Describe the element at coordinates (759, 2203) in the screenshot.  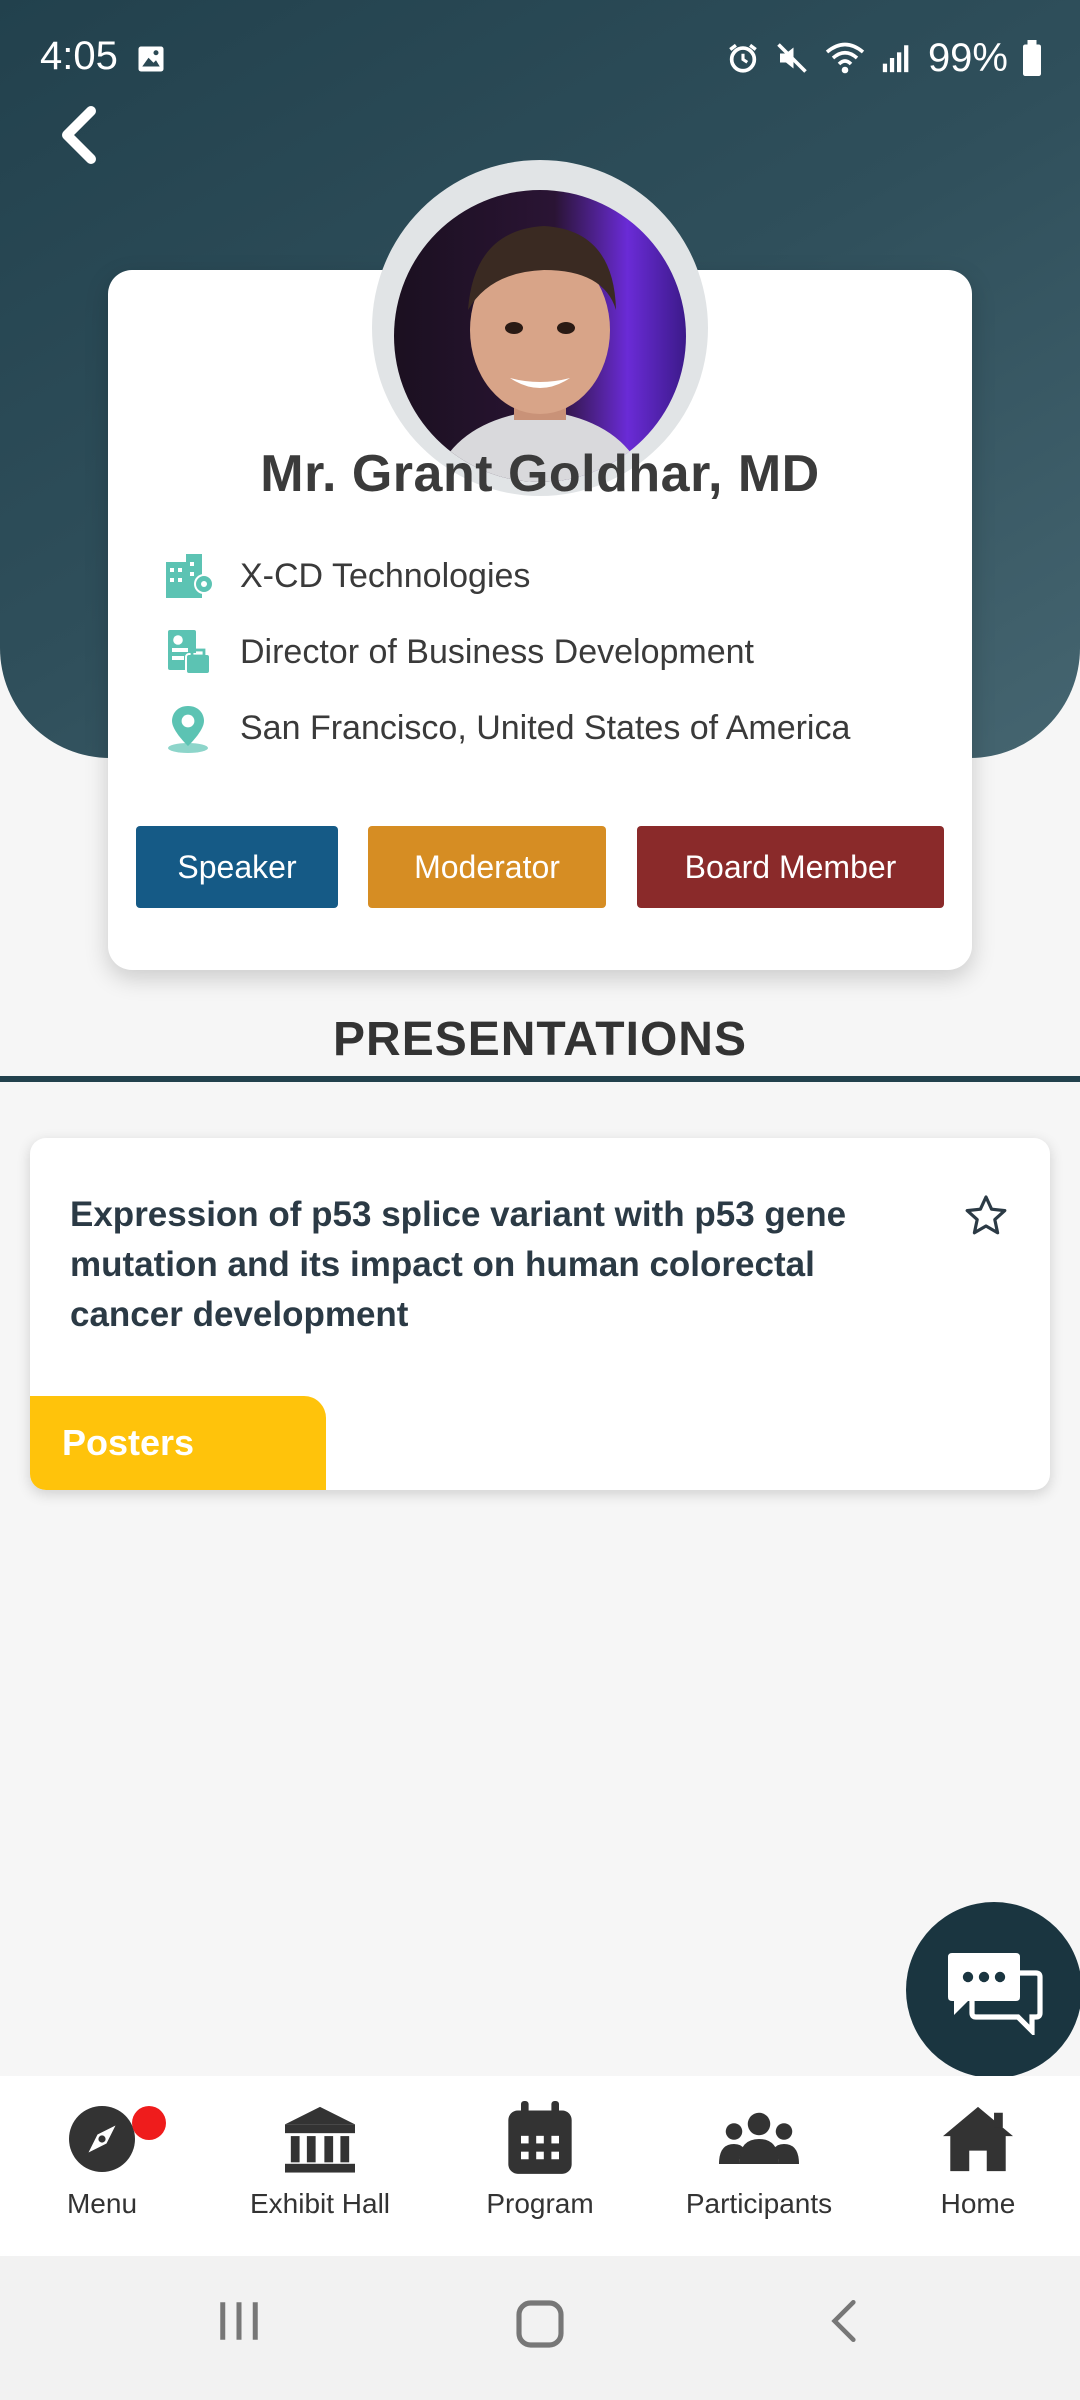
I see `nav-participants-label: Participants` at that location.